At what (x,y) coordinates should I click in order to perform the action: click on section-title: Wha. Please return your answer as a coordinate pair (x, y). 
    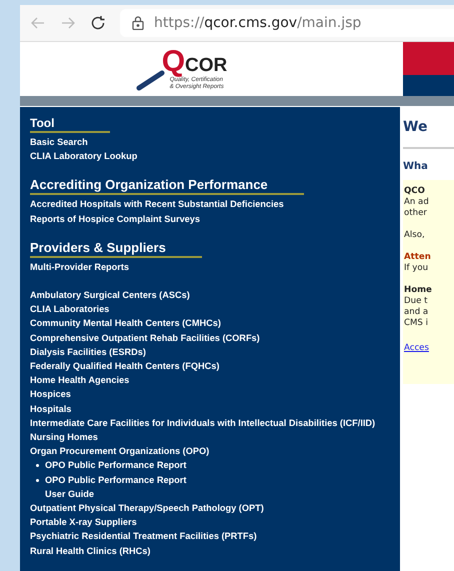
    Looking at the image, I should click on (416, 166).